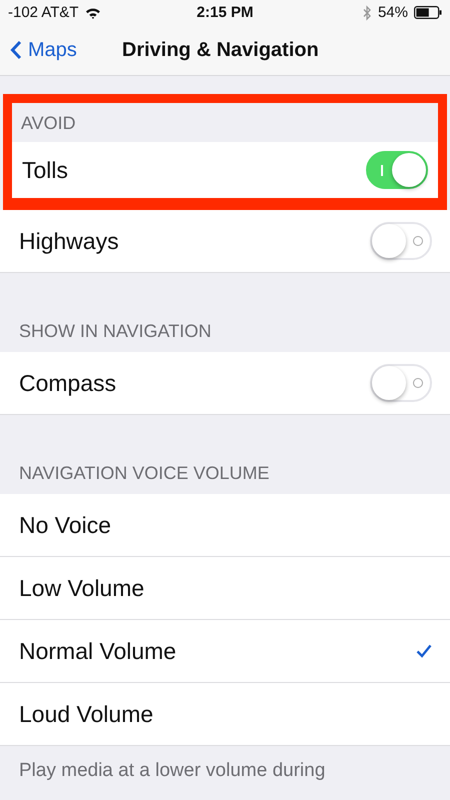 The height and width of the screenshot is (800, 450). What do you see at coordinates (45, 170) in the screenshot?
I see `row-label: Tolls` at bounding box center [45, 170].